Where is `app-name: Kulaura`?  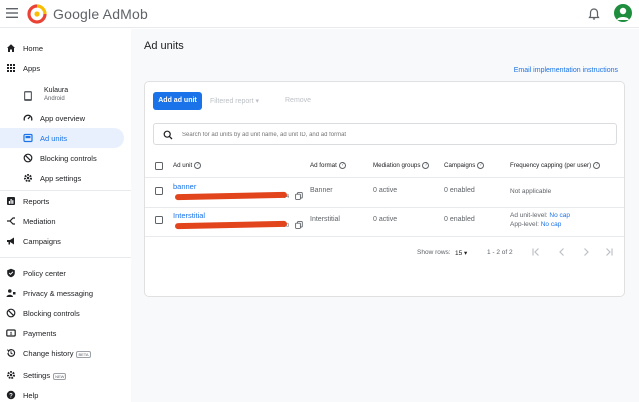 app-name: Kulaura is located at coordinates (56, 90).